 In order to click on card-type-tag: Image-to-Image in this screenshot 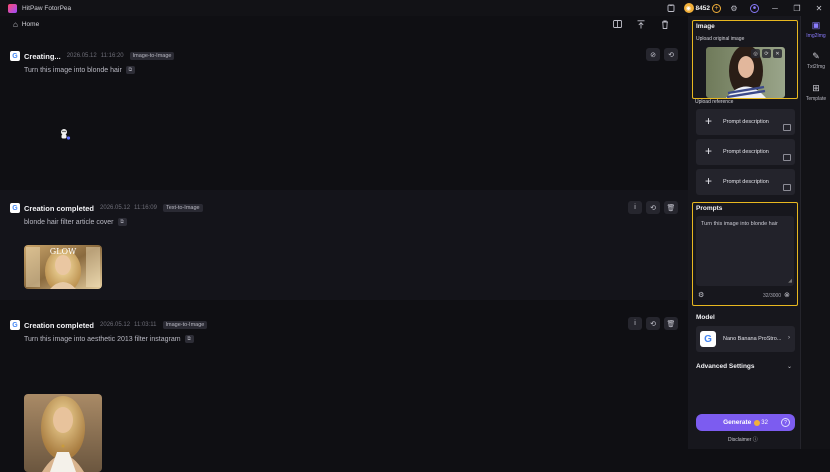, I will do `click(185, 325)`.